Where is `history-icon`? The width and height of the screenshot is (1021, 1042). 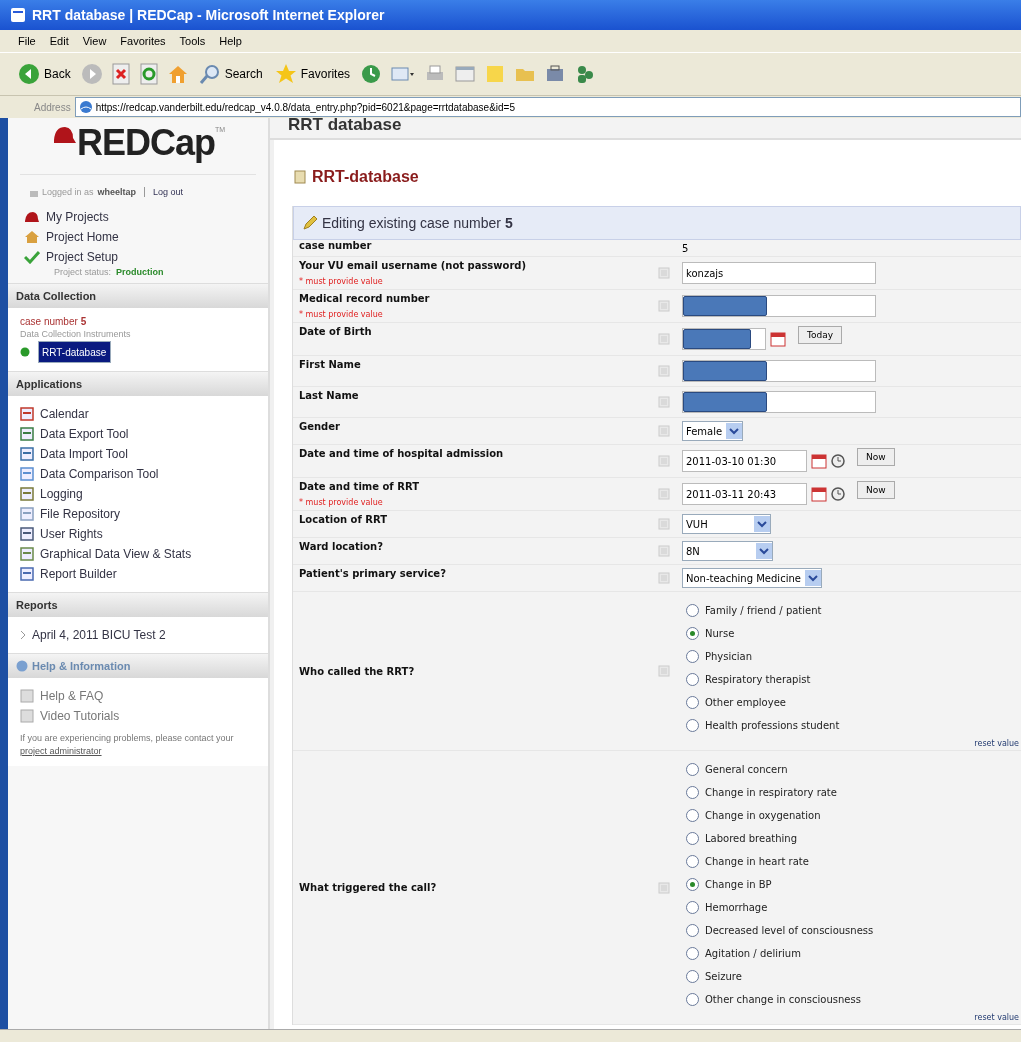 history-icon is located at coordinates (371, 74).